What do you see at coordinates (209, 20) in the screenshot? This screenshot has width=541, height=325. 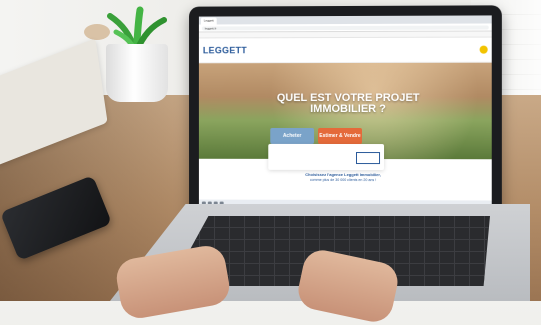 I see `browser-tab: Leggett` at bounding box center [209, 20].